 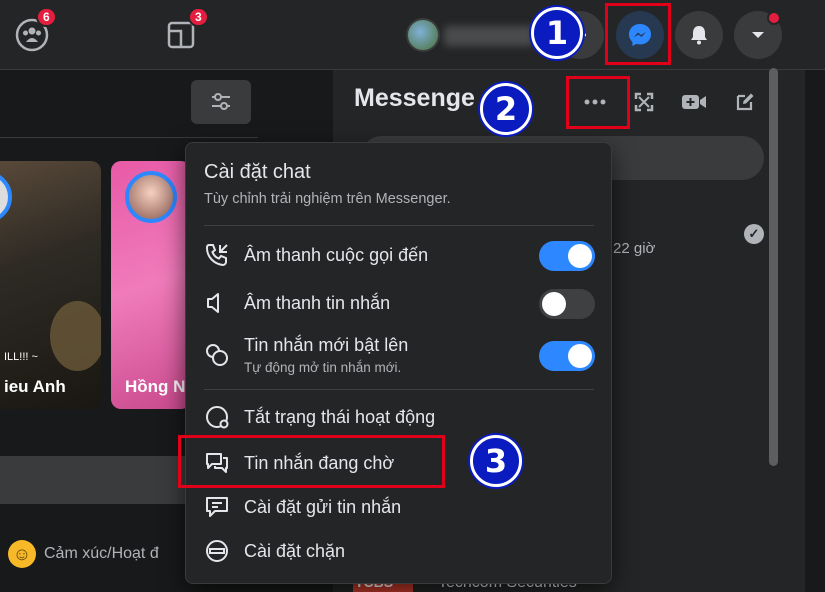 I want to click on new-room-button, so click(x=694, y=102).